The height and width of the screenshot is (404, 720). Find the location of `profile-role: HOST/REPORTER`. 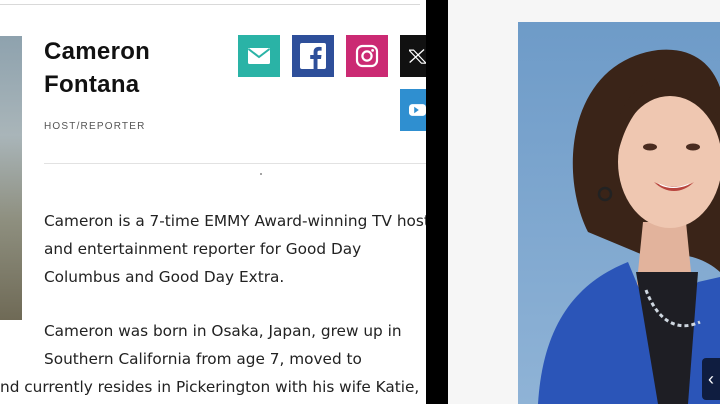

profile-role: HOST/REPORTER is located at coordinates (95, 126).